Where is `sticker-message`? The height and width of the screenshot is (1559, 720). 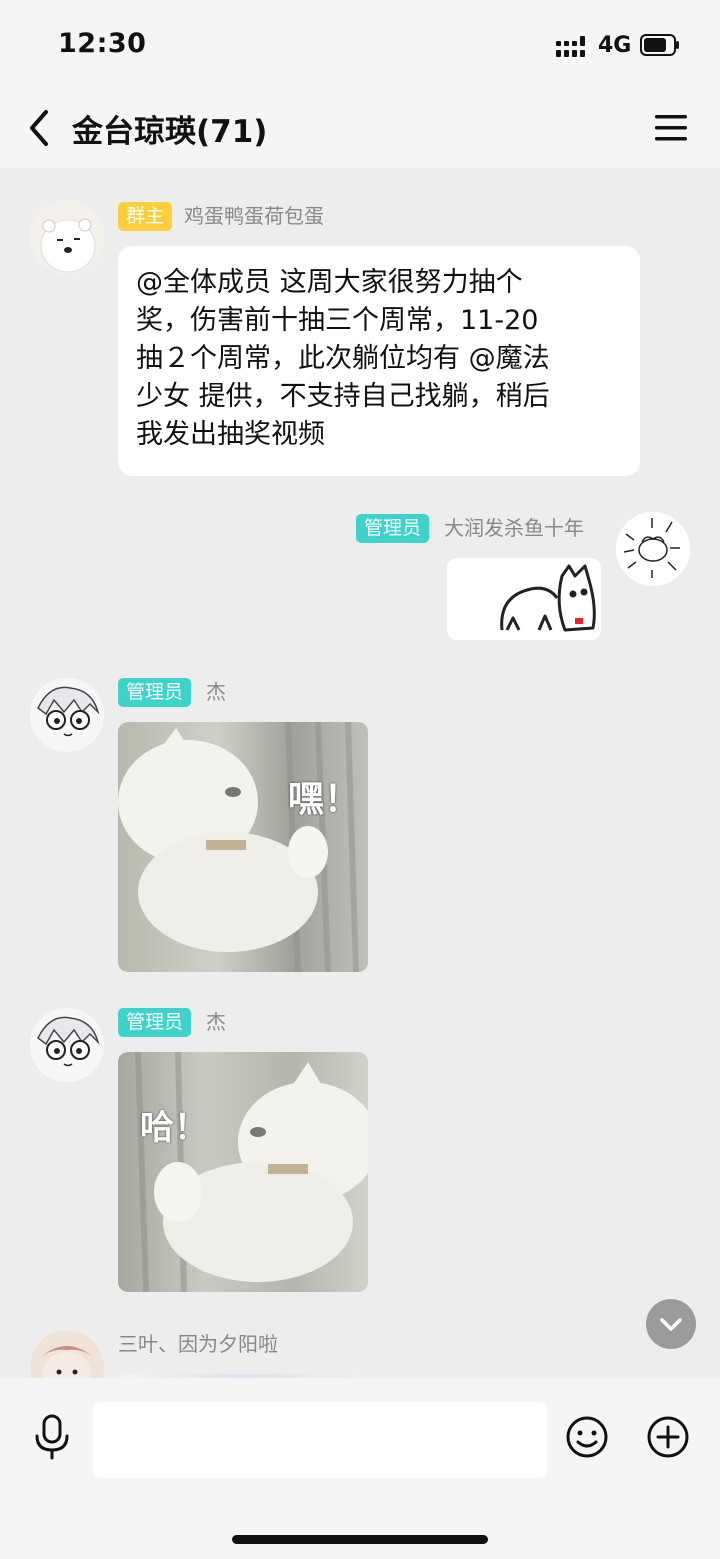 sticker-message is located at coordinates (524, 599).